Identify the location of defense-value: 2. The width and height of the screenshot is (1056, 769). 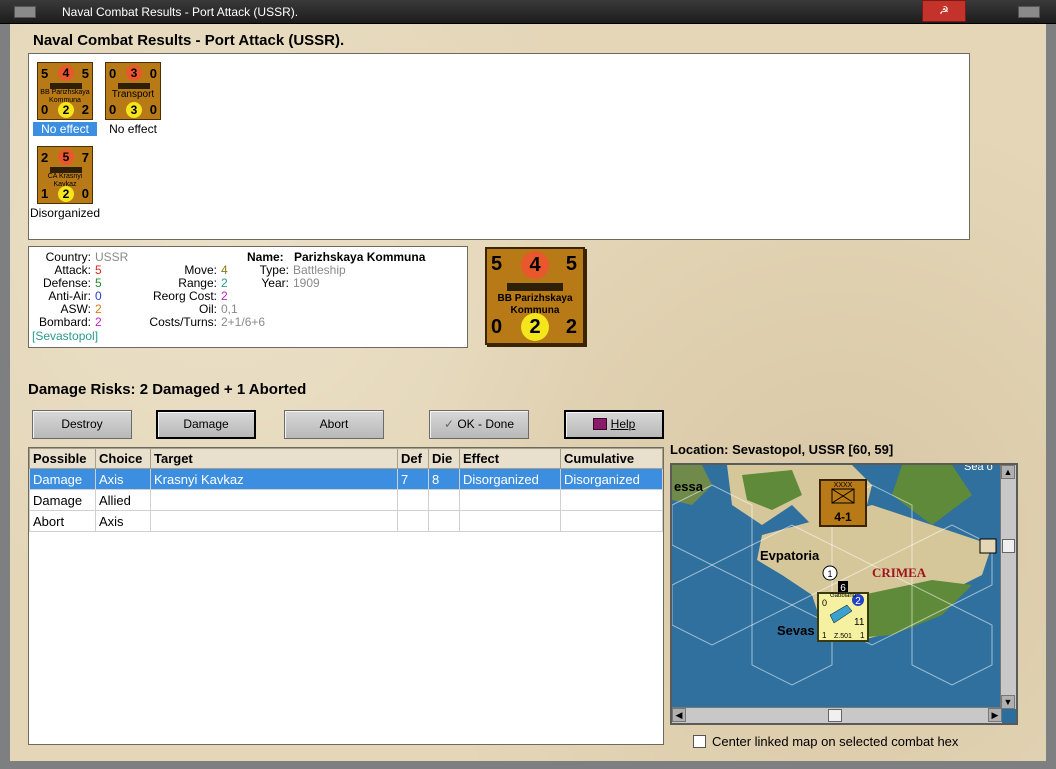
(45, 157).